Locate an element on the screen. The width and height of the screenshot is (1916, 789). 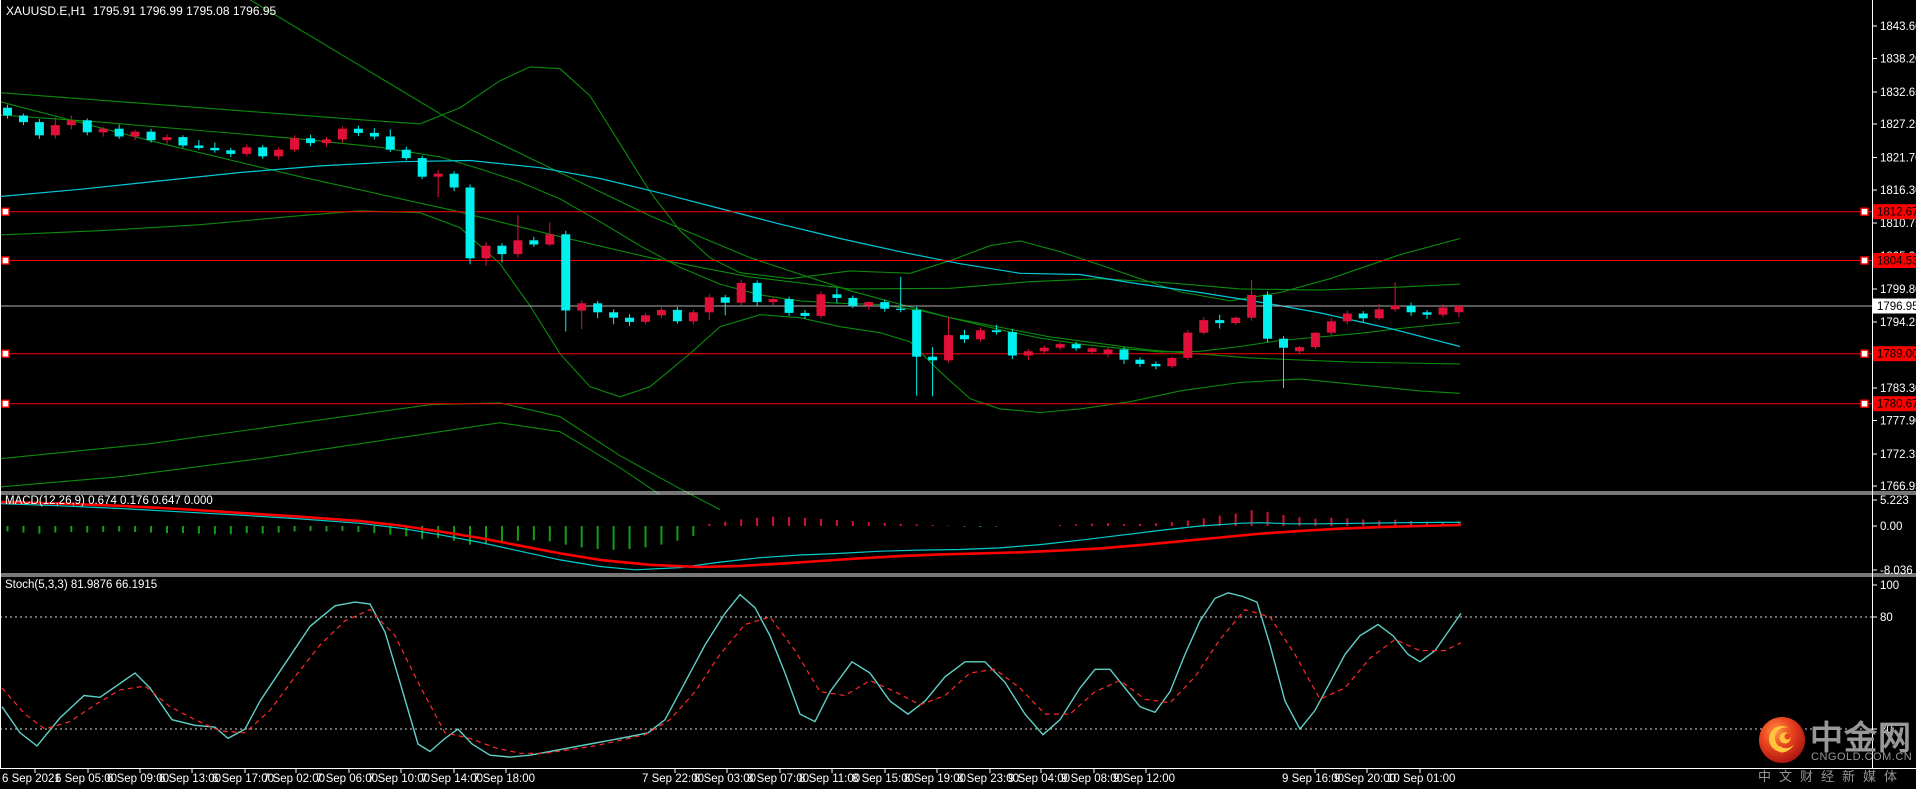
indicator-axis-label: 80 is located at coordinates (1886, 618).